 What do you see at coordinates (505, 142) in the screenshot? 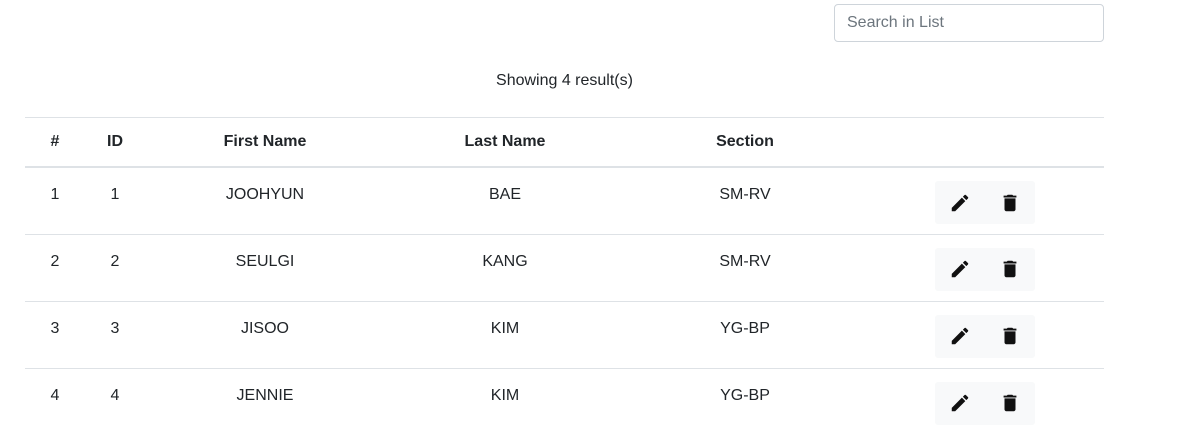
I see `header-last-name: Last Name` at bounding box center [505, 142].